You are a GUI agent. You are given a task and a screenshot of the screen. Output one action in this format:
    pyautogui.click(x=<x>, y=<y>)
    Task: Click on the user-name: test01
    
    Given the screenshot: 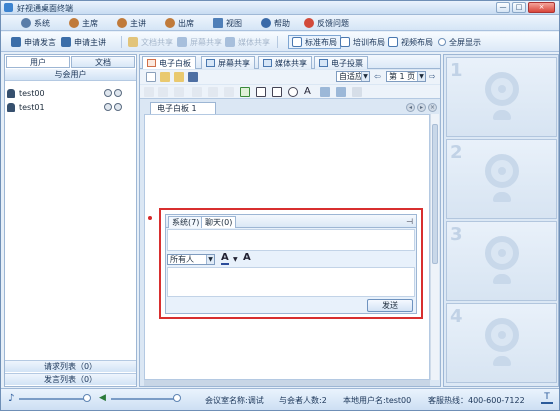 What is the action you would take?
    pyautogui.click(x=32, y=107)
    